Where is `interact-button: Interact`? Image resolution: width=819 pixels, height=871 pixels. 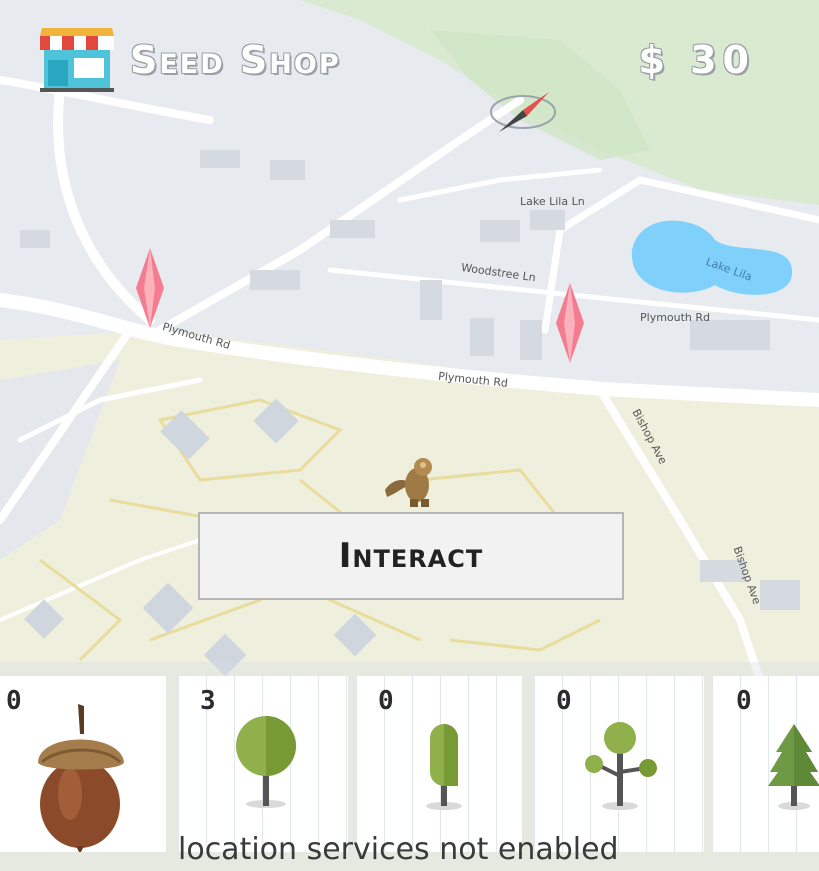 interact-button: Interact is located at coordinates (411, 556).